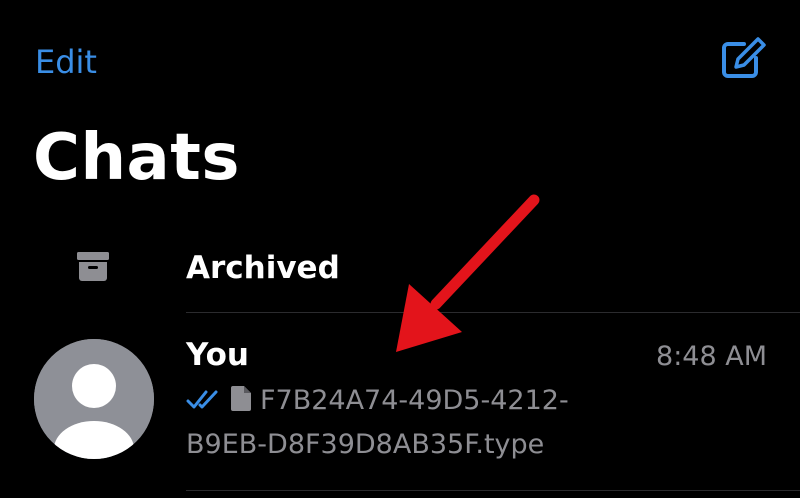  What do you see at coordinates (241, 398) in the screenshot?
I see `document-icon` at bounding box center [241, 398].